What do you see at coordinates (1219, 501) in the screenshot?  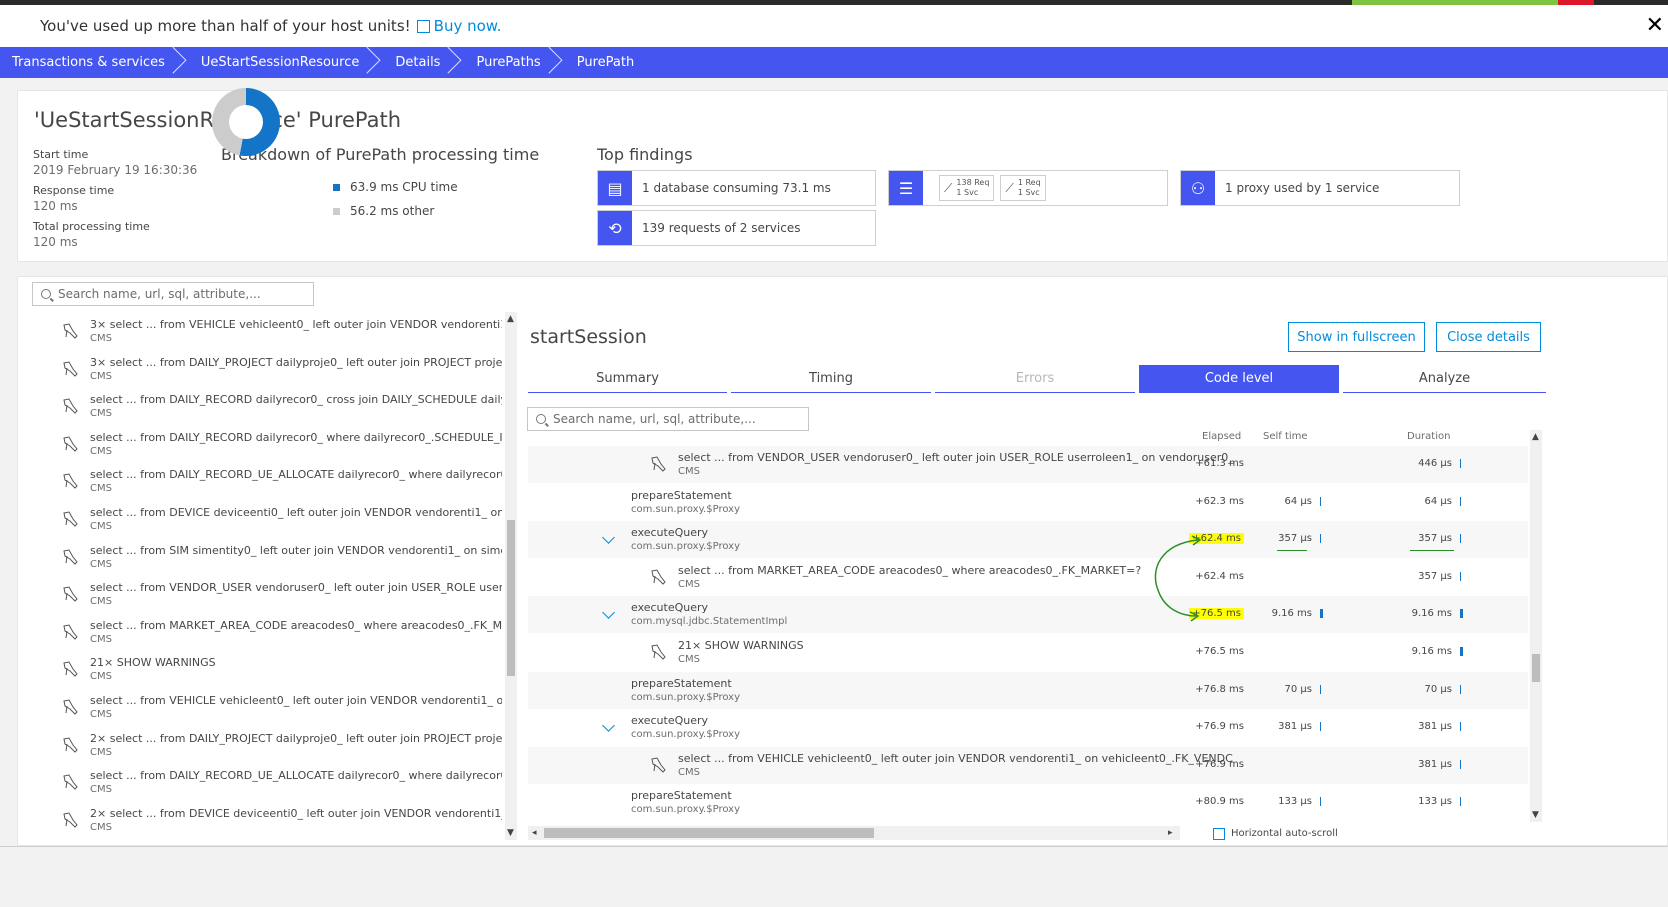 I see `elapsed-value: +62.3 ms` at bounding box center [1219, 501].